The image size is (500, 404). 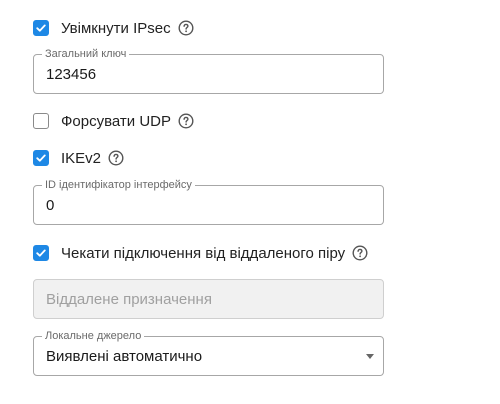 I want to click on enable-ipsec-row: Увімкнути IPsec, so click(x=113, y=28).